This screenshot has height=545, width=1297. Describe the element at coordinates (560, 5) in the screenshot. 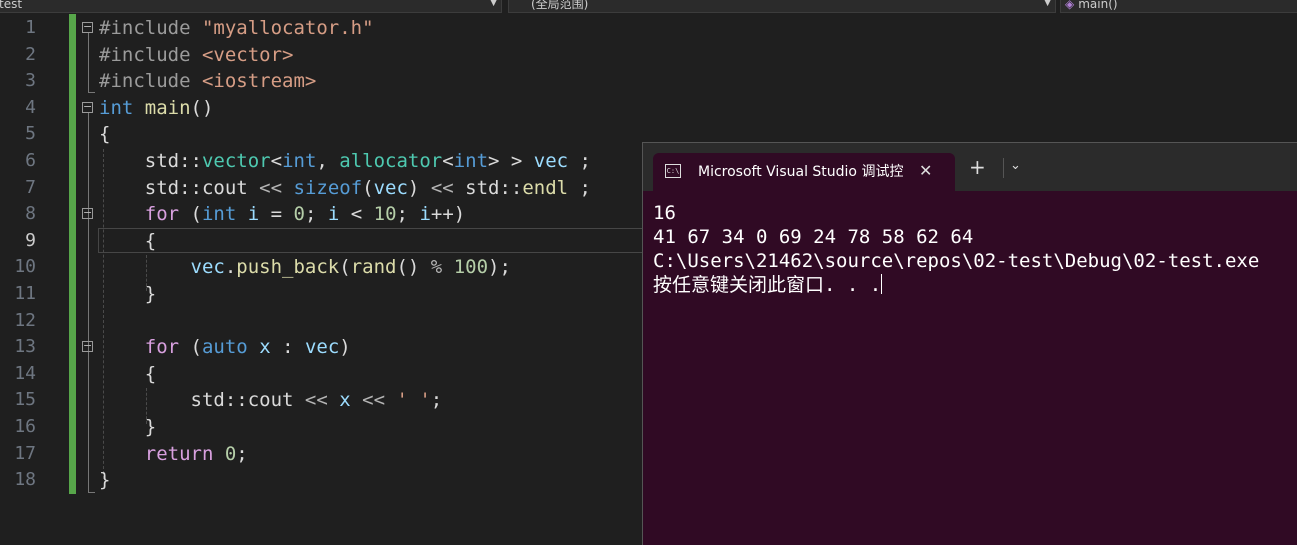

I see `scope-dropdown-label: (全局范围)` at that location.